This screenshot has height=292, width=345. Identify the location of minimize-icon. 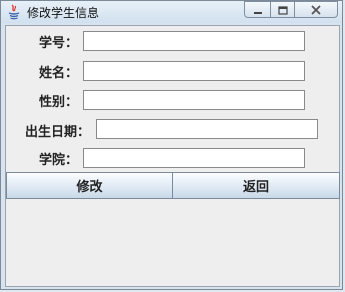
(258, 9).